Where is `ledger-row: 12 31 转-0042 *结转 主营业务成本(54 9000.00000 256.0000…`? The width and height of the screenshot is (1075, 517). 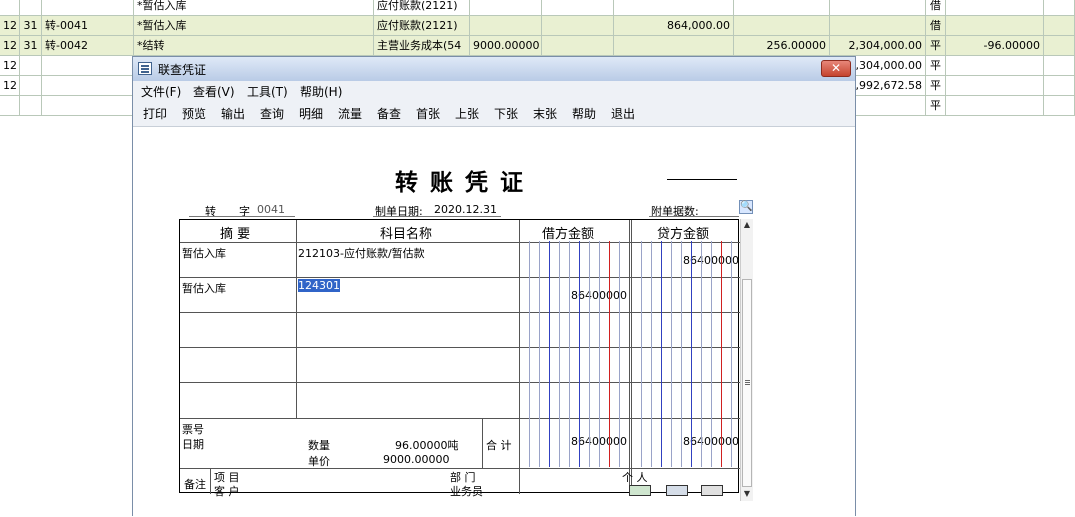
ledger-row: 12 31 转-0042 *结转 主营业务成本(54 9000.00000 256.0000… is located at coordinates (537, 46).